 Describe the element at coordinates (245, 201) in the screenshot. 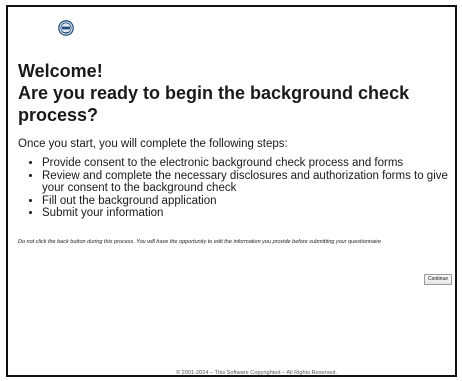

I see `list-item: Fill out the background application` at that location.